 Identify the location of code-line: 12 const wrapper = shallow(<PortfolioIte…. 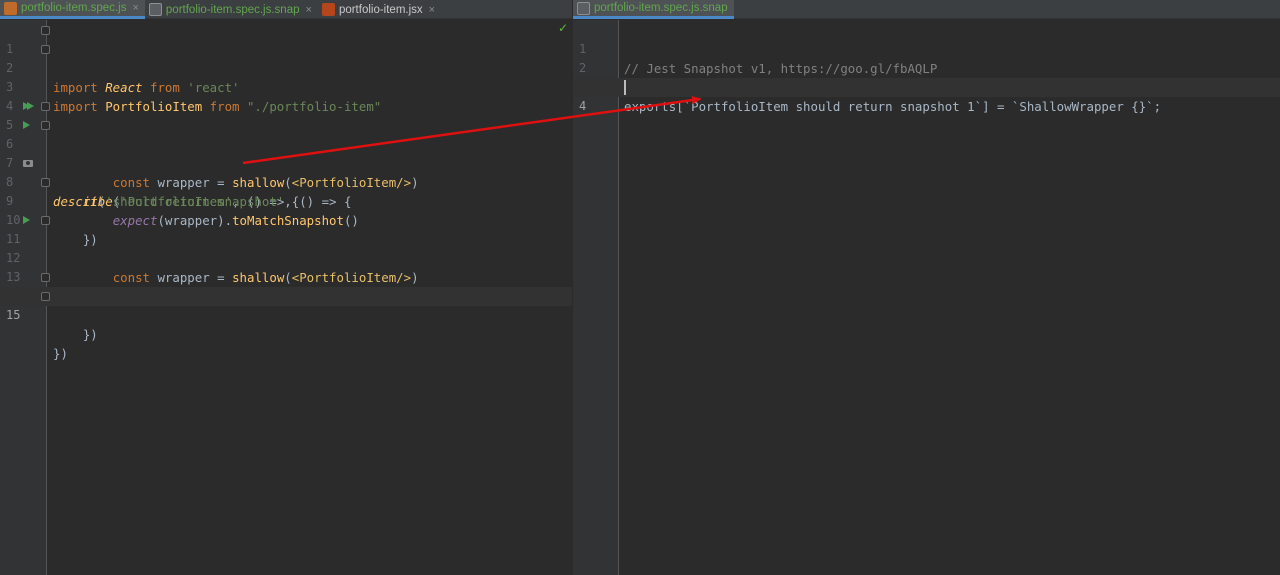
(286, 257).